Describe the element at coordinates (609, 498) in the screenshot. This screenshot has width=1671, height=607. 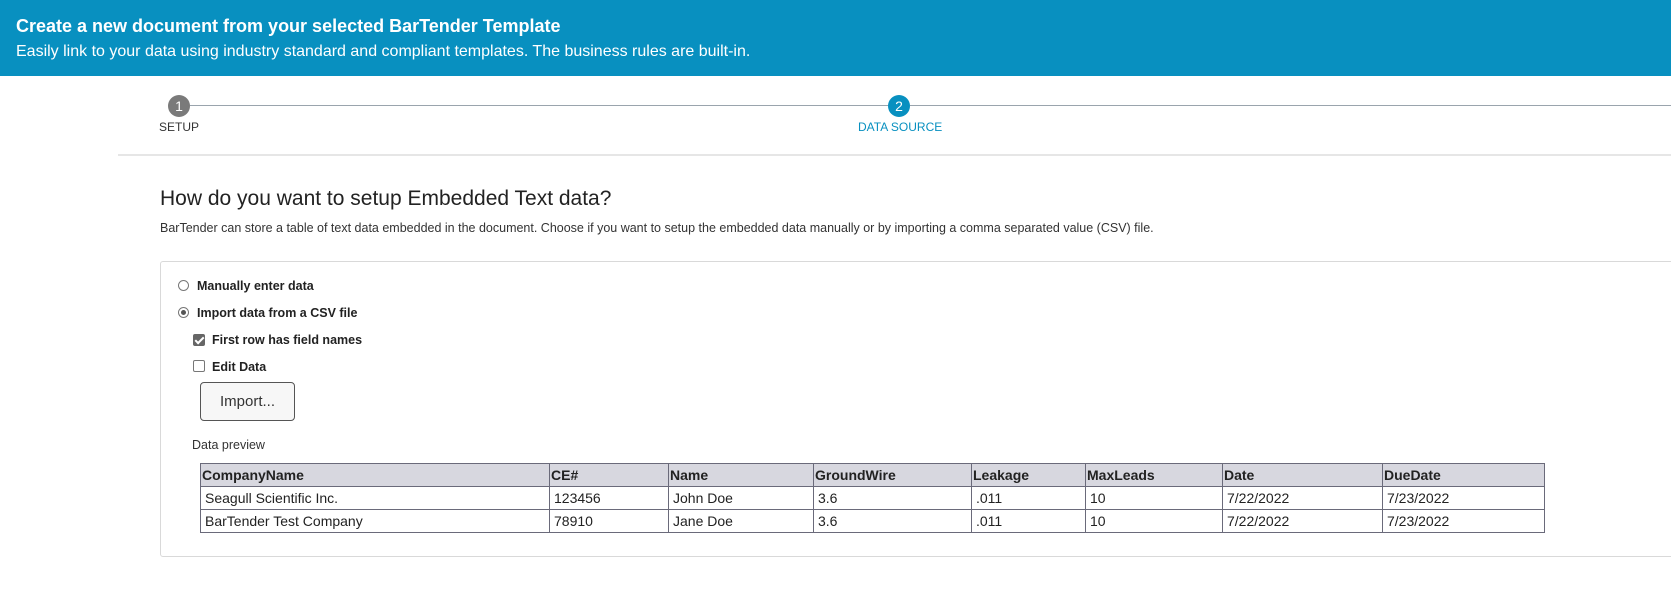
I see `table-cell: 123456` at that location.